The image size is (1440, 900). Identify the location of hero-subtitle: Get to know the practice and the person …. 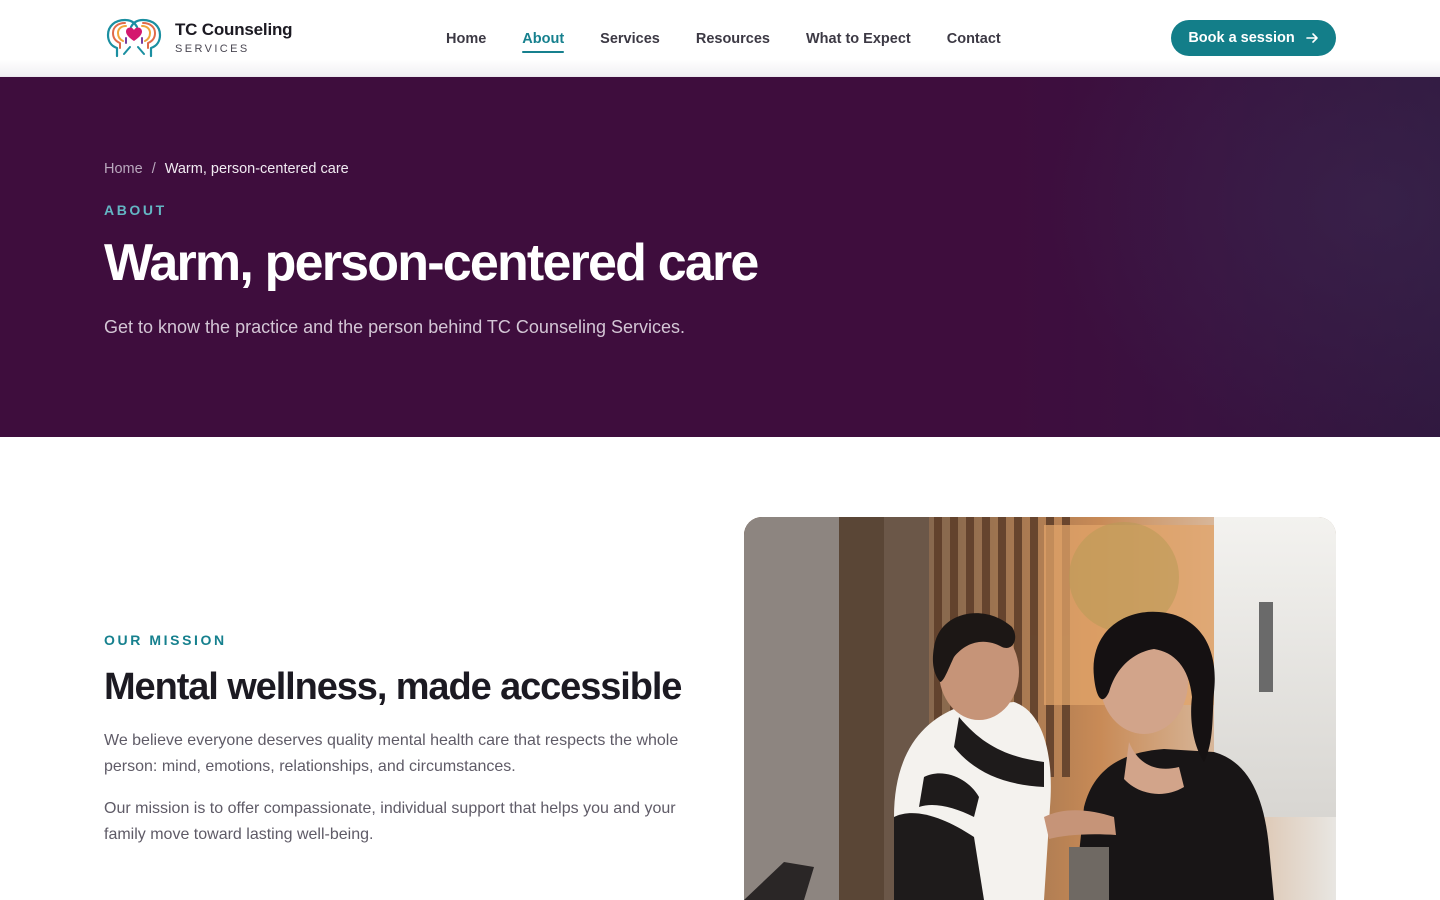
(395, 327).